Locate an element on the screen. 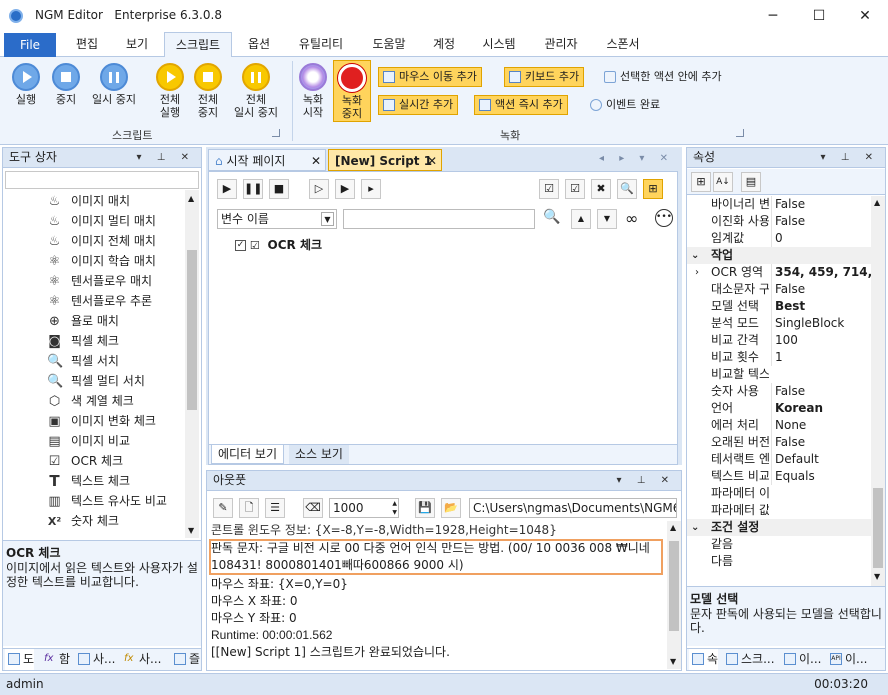 Image resolution: width=888 pixels, height=695 pixels. stop-icon: ■ is located at coordinates (279, 189).